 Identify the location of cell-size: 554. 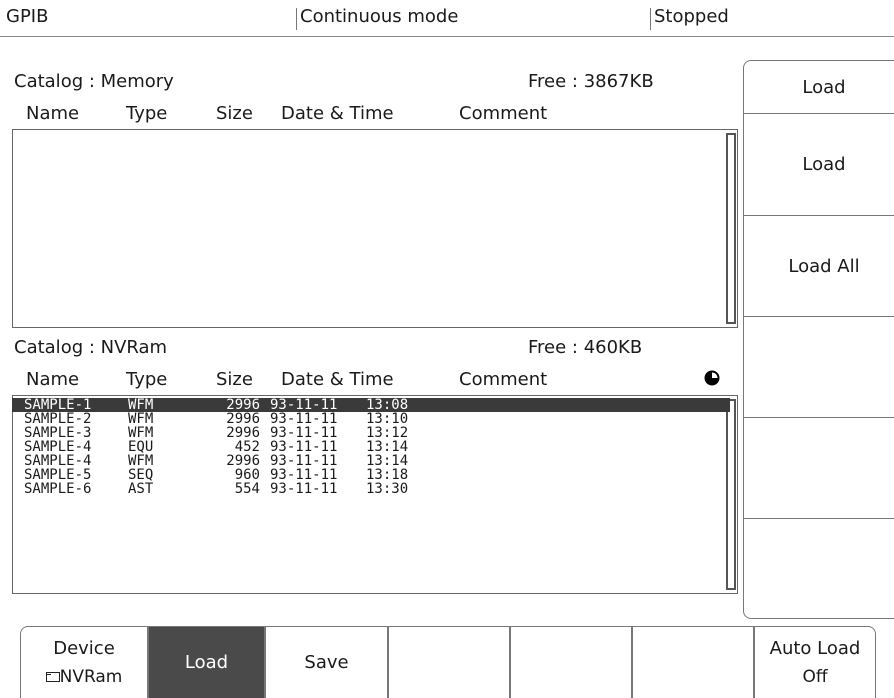
(247, 489).